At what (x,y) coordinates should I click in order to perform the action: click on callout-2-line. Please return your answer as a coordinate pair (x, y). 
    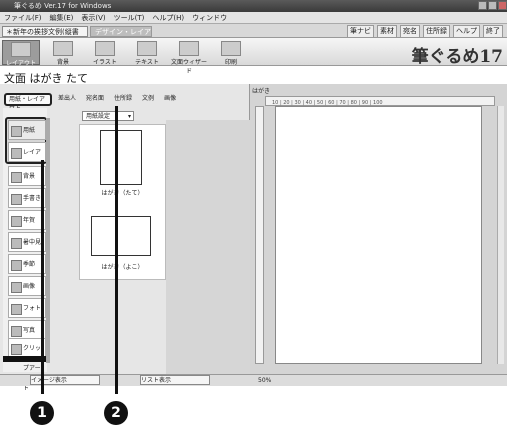
    Looking at the image, I should click on (116, 250).